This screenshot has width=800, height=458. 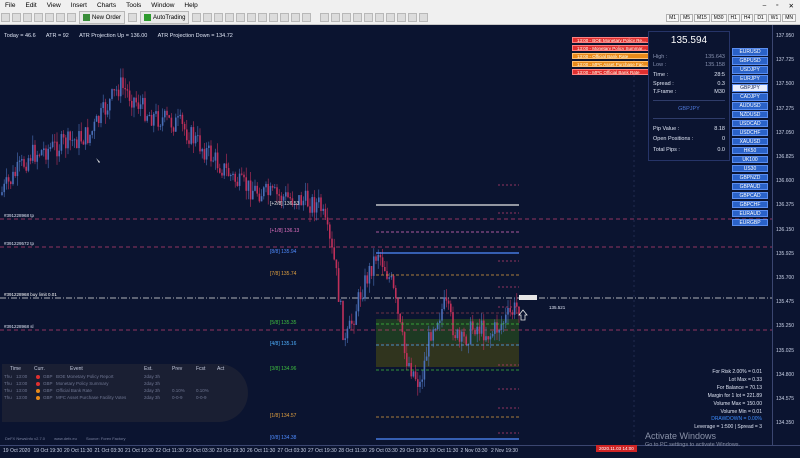 What do you see at coordinates (750, 87) in the screenshot?
I see `pair-button-gbpjpy: GBPJPY` at bounding box center [750, 87].